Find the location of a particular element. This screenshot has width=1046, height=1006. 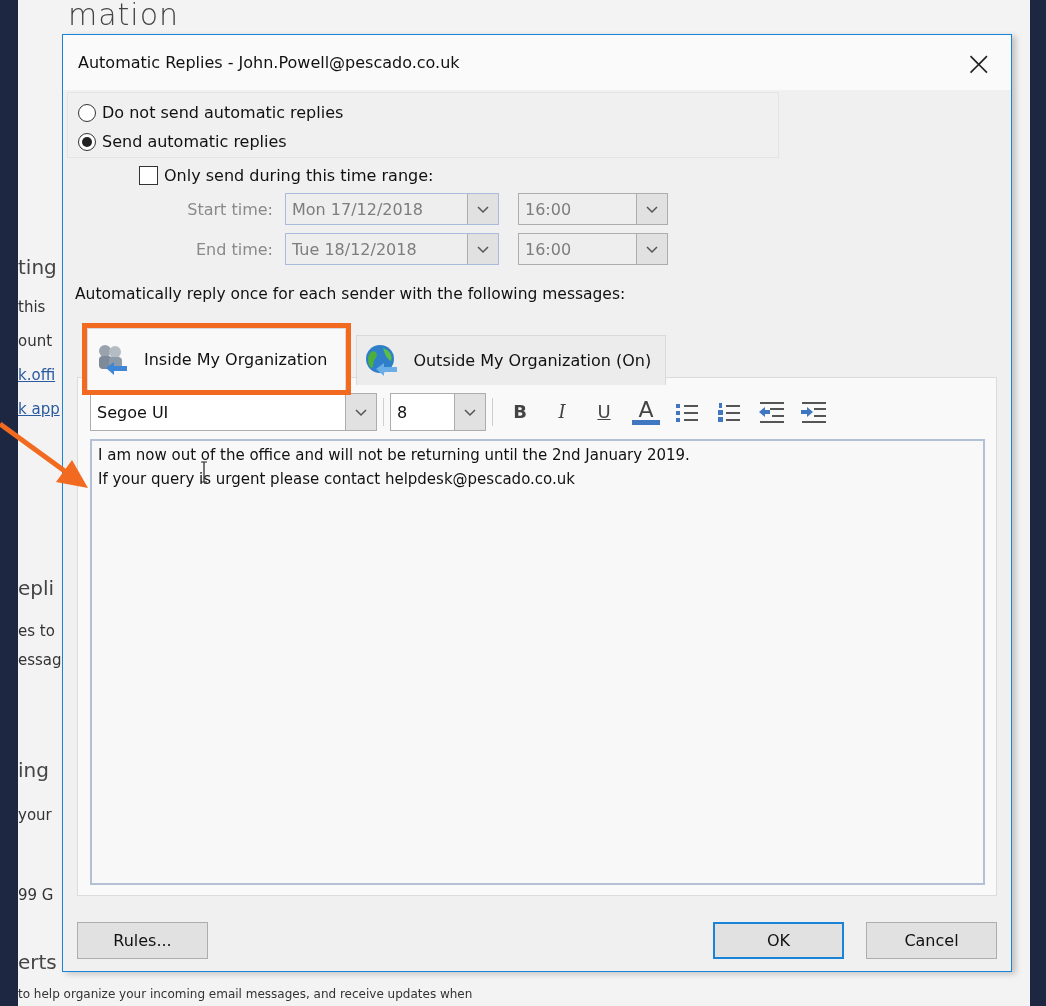

underline-button: U is located at coordinates (604, 412).